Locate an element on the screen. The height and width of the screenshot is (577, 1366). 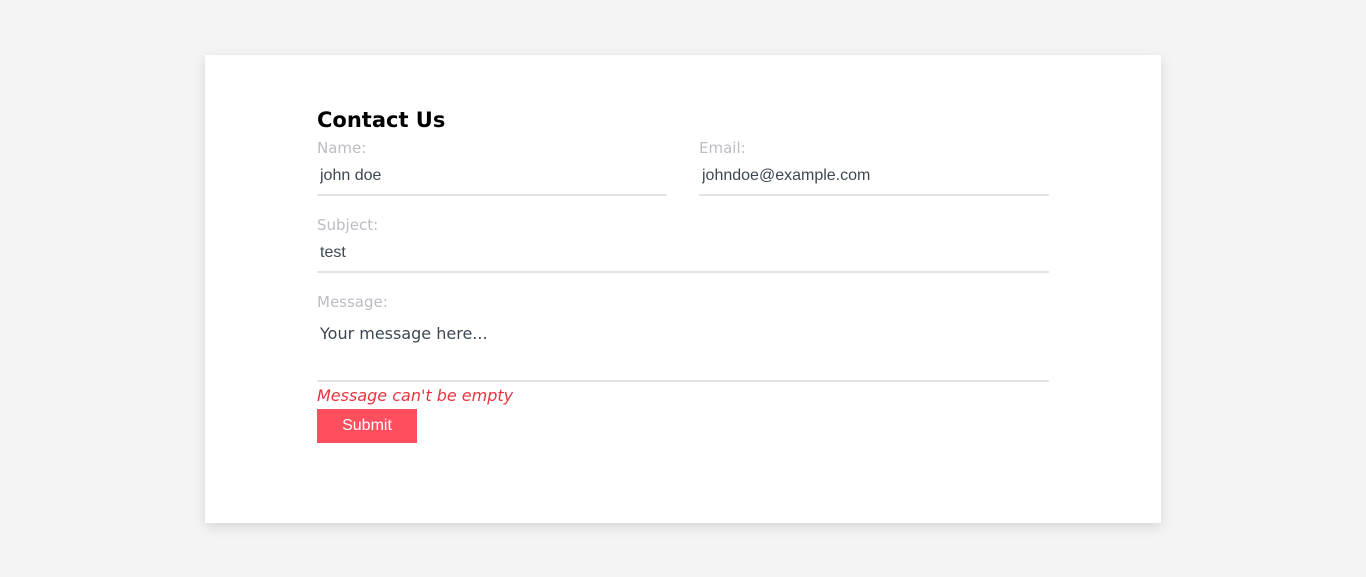
message-field-group: Message: is located at coordinates (683, 337).